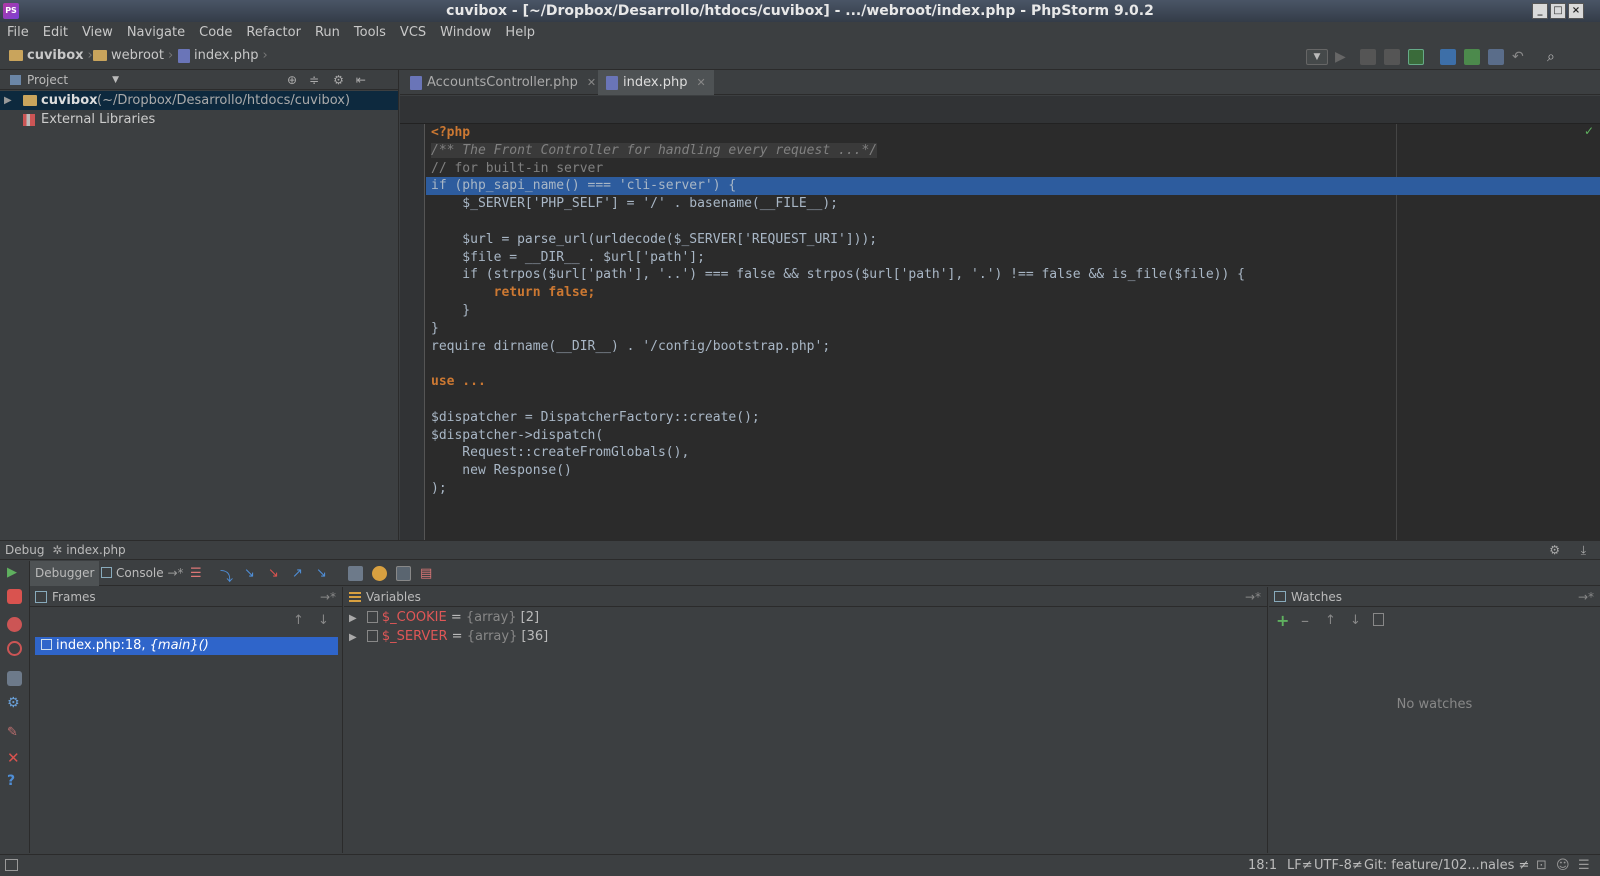  Describe the element at coordinates (513, 293) in the screenshot. I see `code-line: return false;` at that location.